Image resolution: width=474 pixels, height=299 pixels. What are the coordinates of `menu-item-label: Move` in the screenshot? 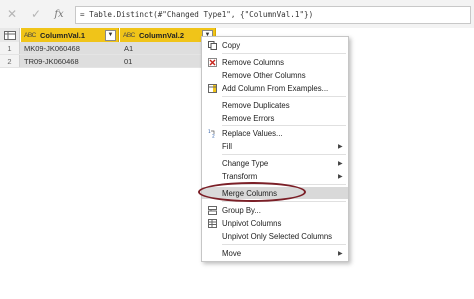 It's located at (232, 253).